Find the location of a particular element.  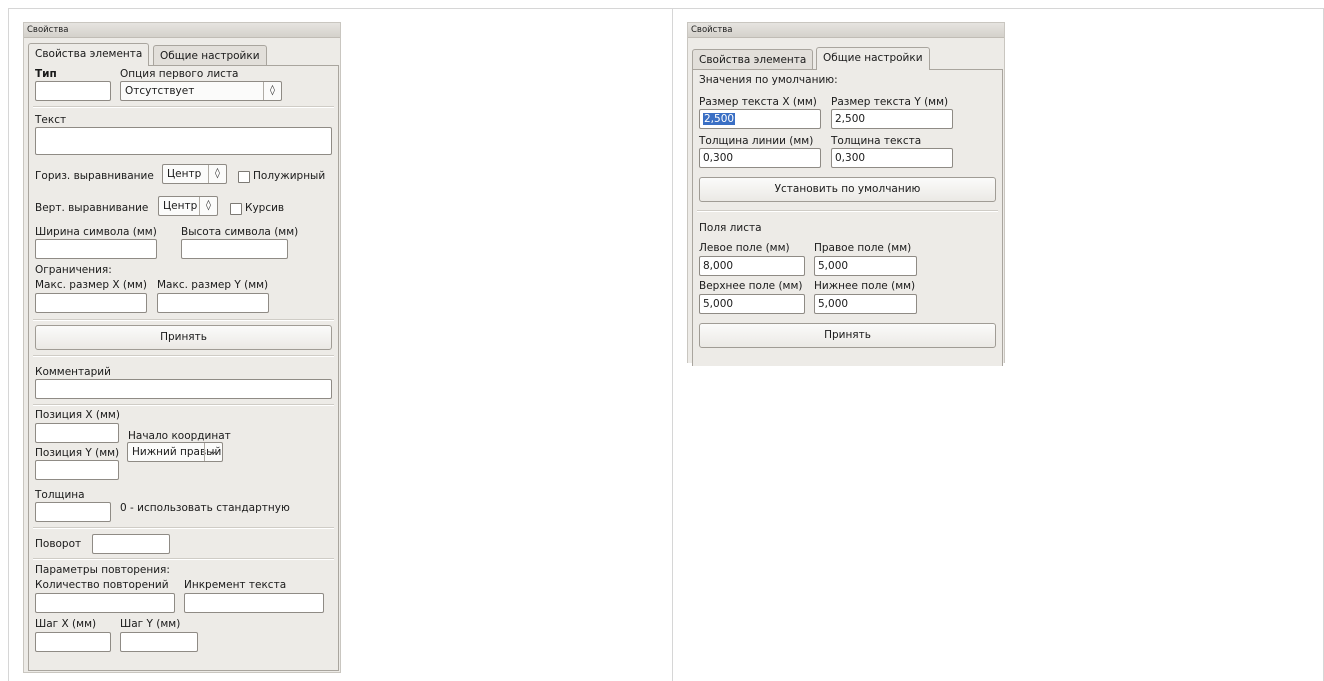

horiz-align-label: Гориз. выравнивание is located at coordinates (94, 176).